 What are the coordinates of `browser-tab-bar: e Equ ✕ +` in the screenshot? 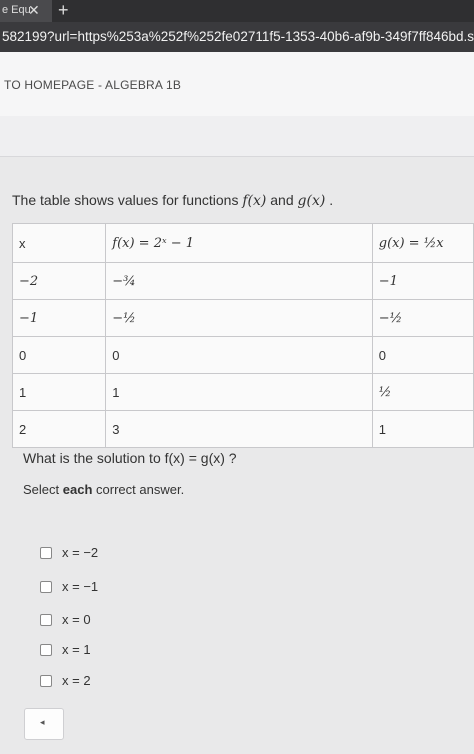 It's located at (237, 11).